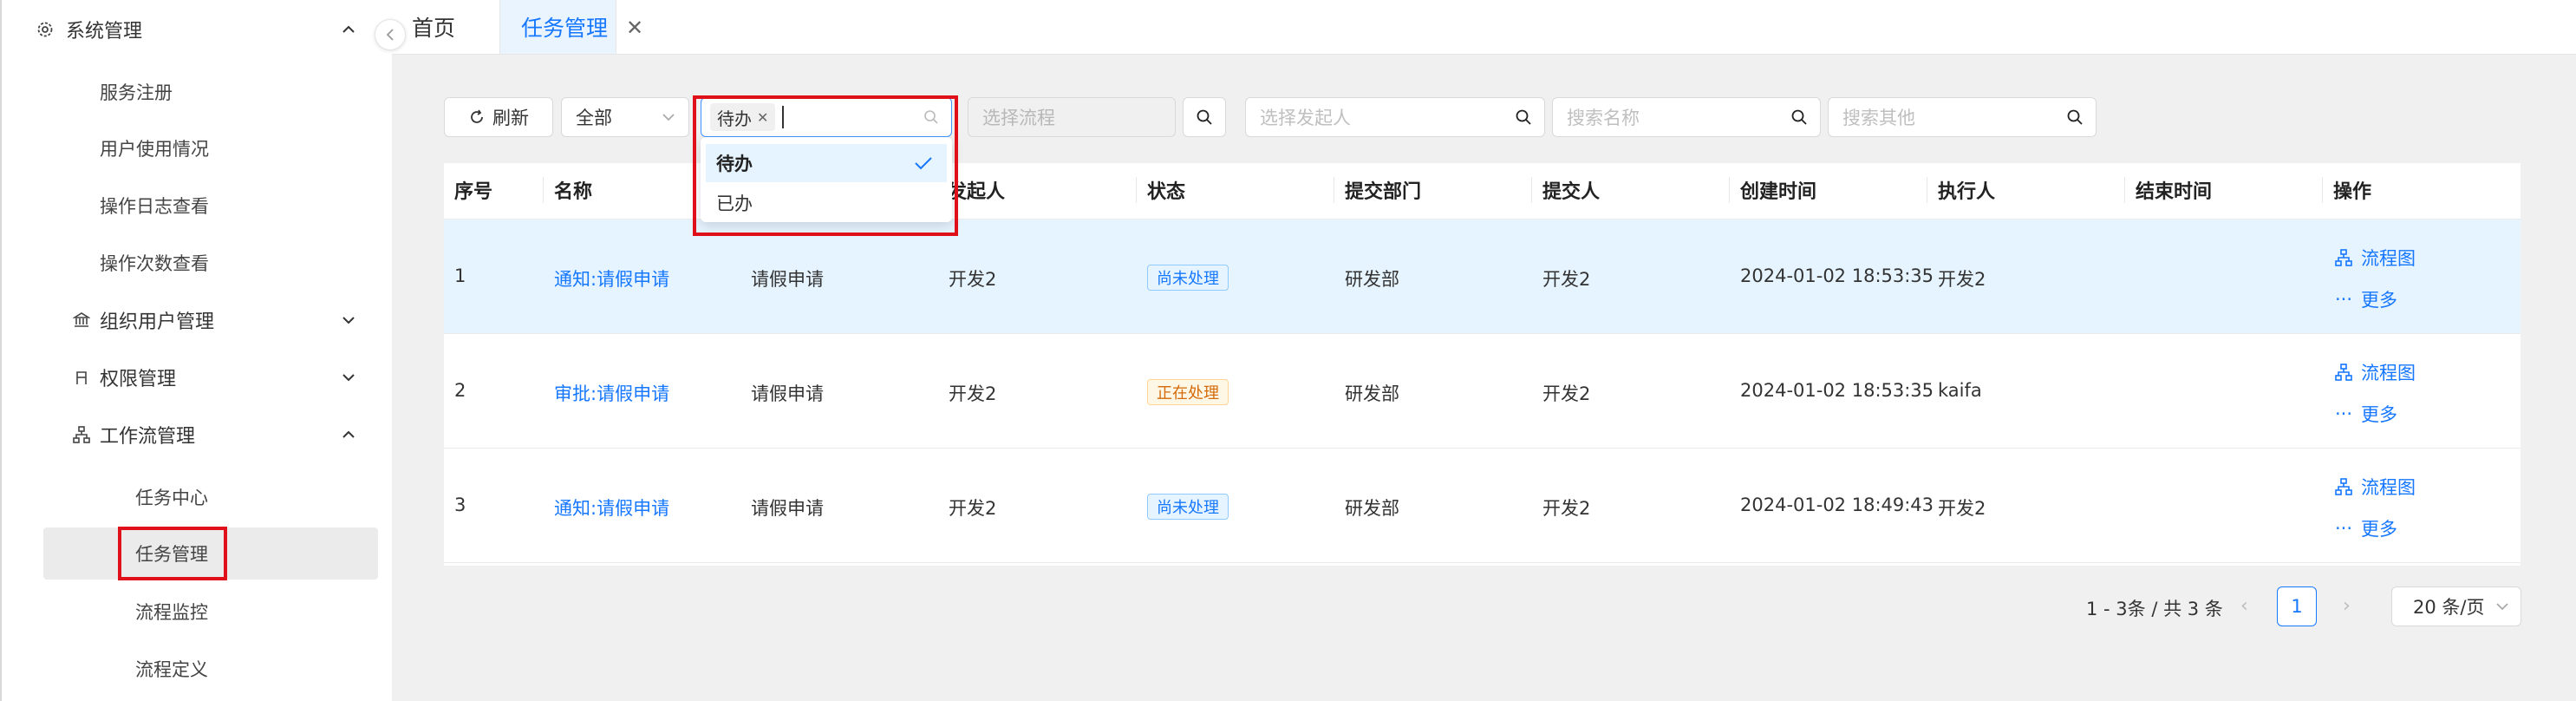  I want to click on cell-created: 2024-01-02 18:49:43, so click(1837, 505).